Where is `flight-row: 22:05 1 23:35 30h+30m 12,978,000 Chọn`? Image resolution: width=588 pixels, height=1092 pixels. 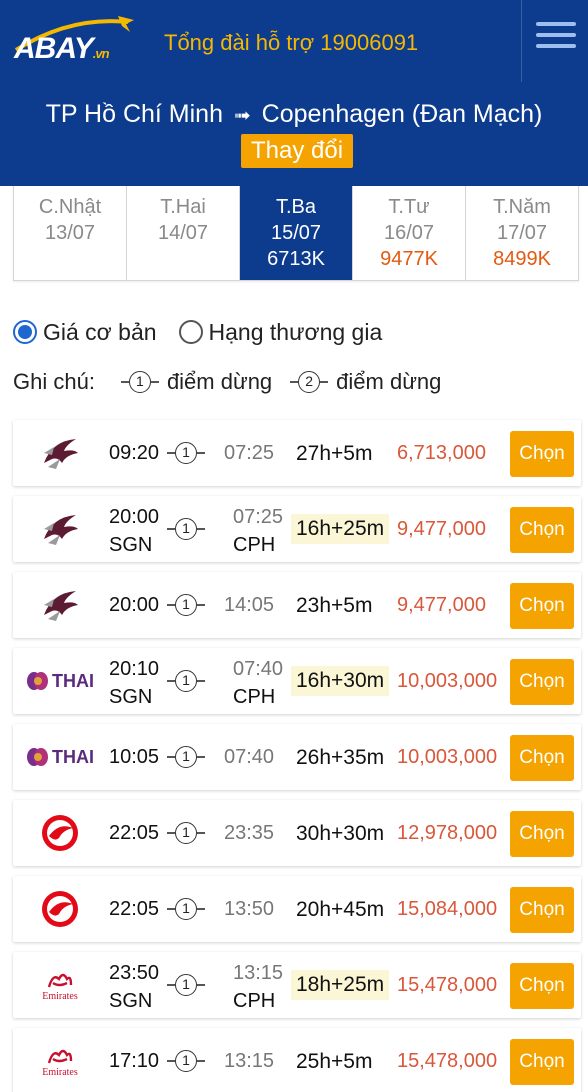
flight-row: 22:05 1 23:35 30h+30m 12,978,000 Chọn is located at coordinates (297, 833).